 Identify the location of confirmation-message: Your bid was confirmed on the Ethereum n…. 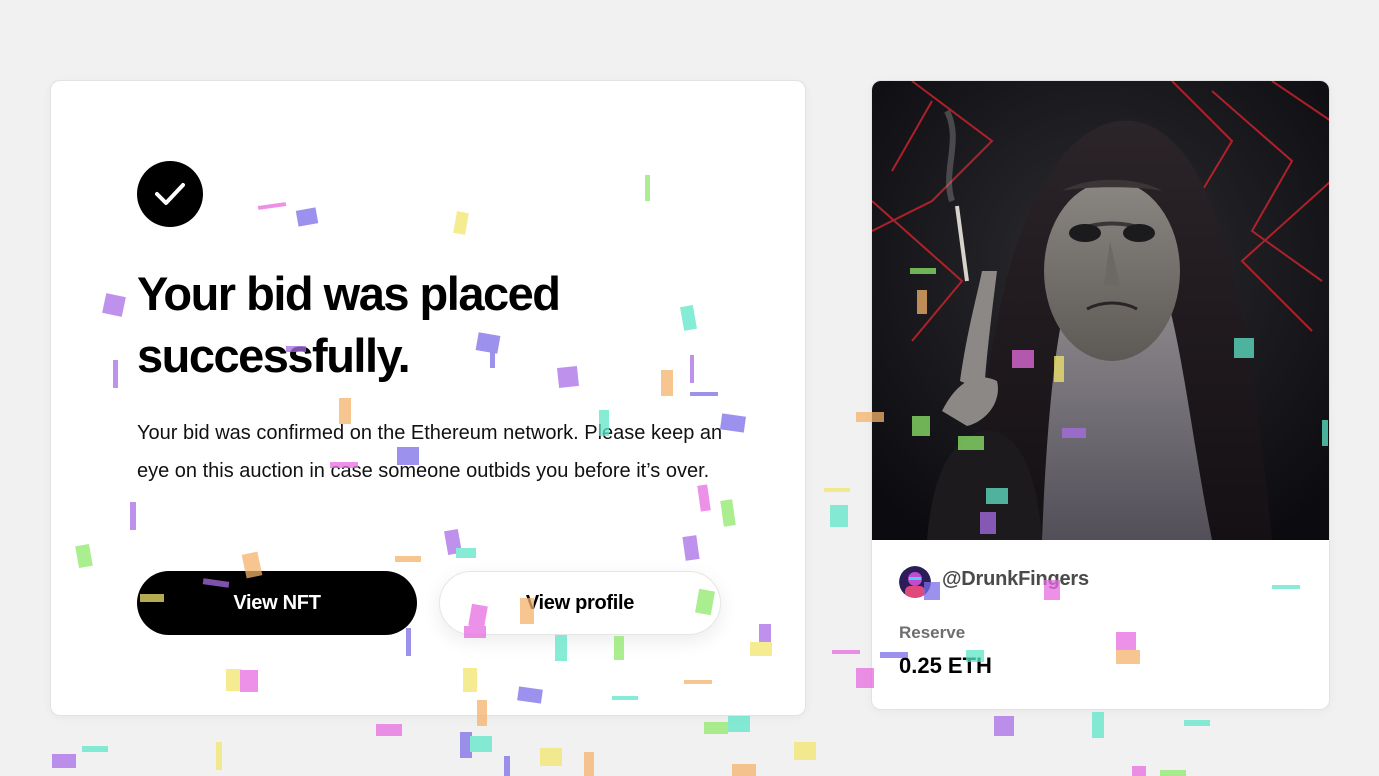
(430, 452).